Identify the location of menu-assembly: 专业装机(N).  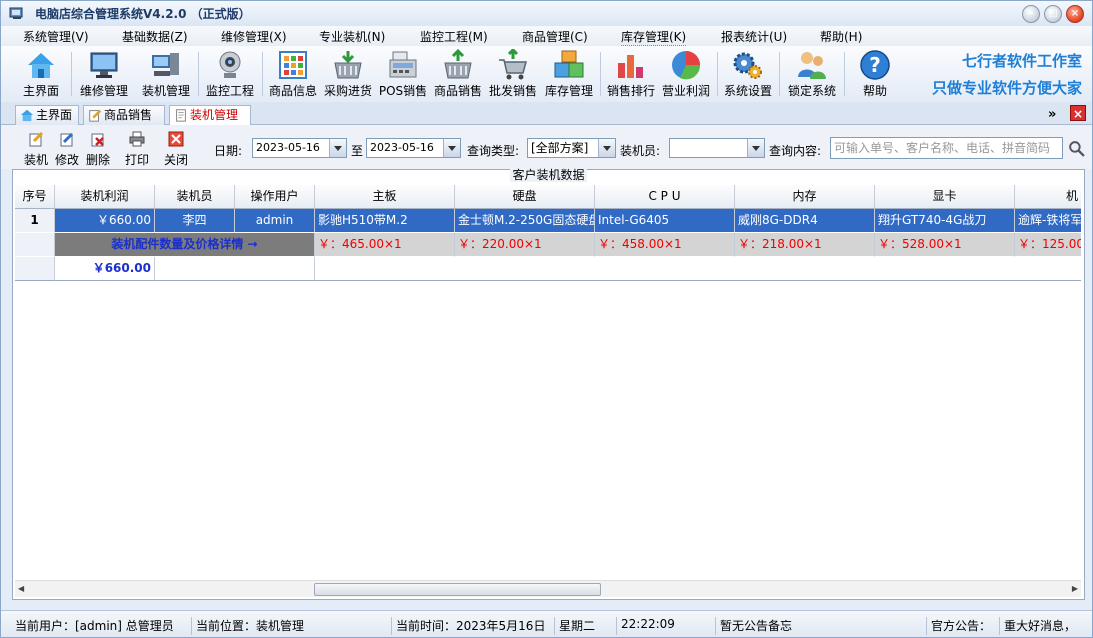
(352, 36).